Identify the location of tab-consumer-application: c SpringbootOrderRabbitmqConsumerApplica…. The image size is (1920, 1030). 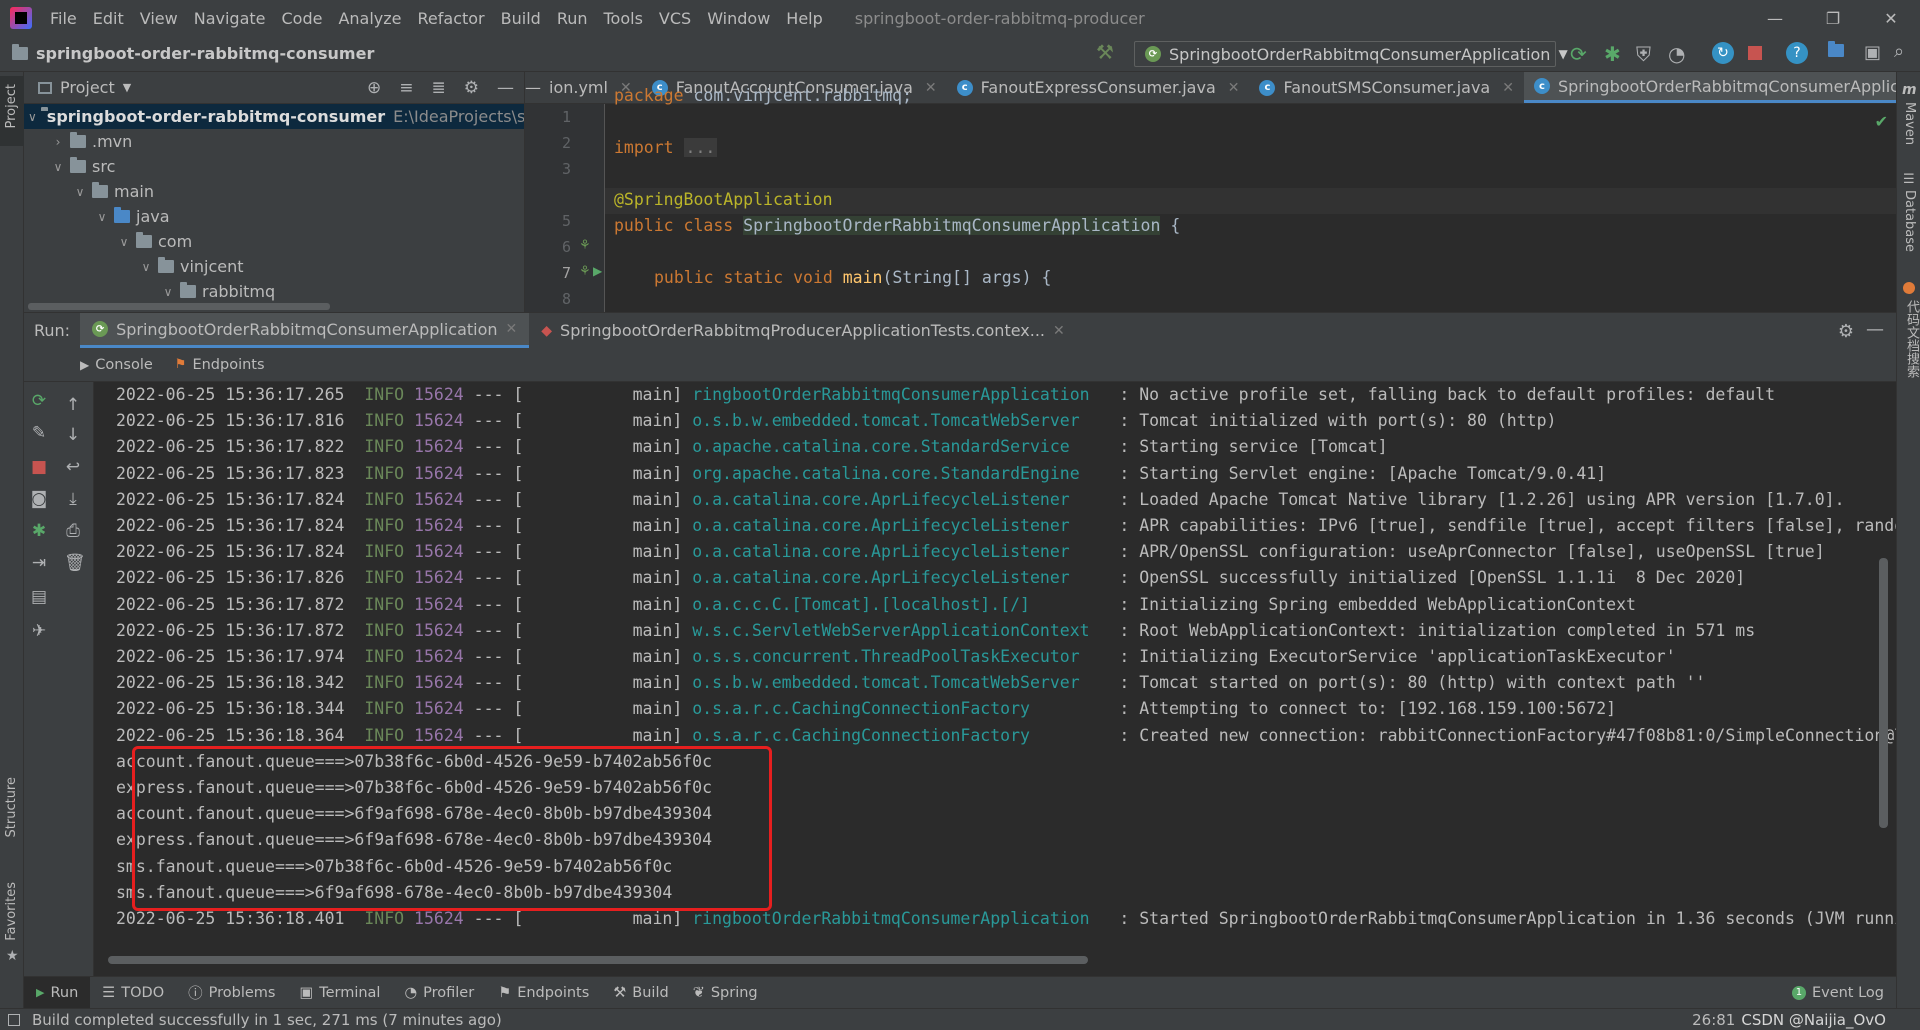
(1709, 87).